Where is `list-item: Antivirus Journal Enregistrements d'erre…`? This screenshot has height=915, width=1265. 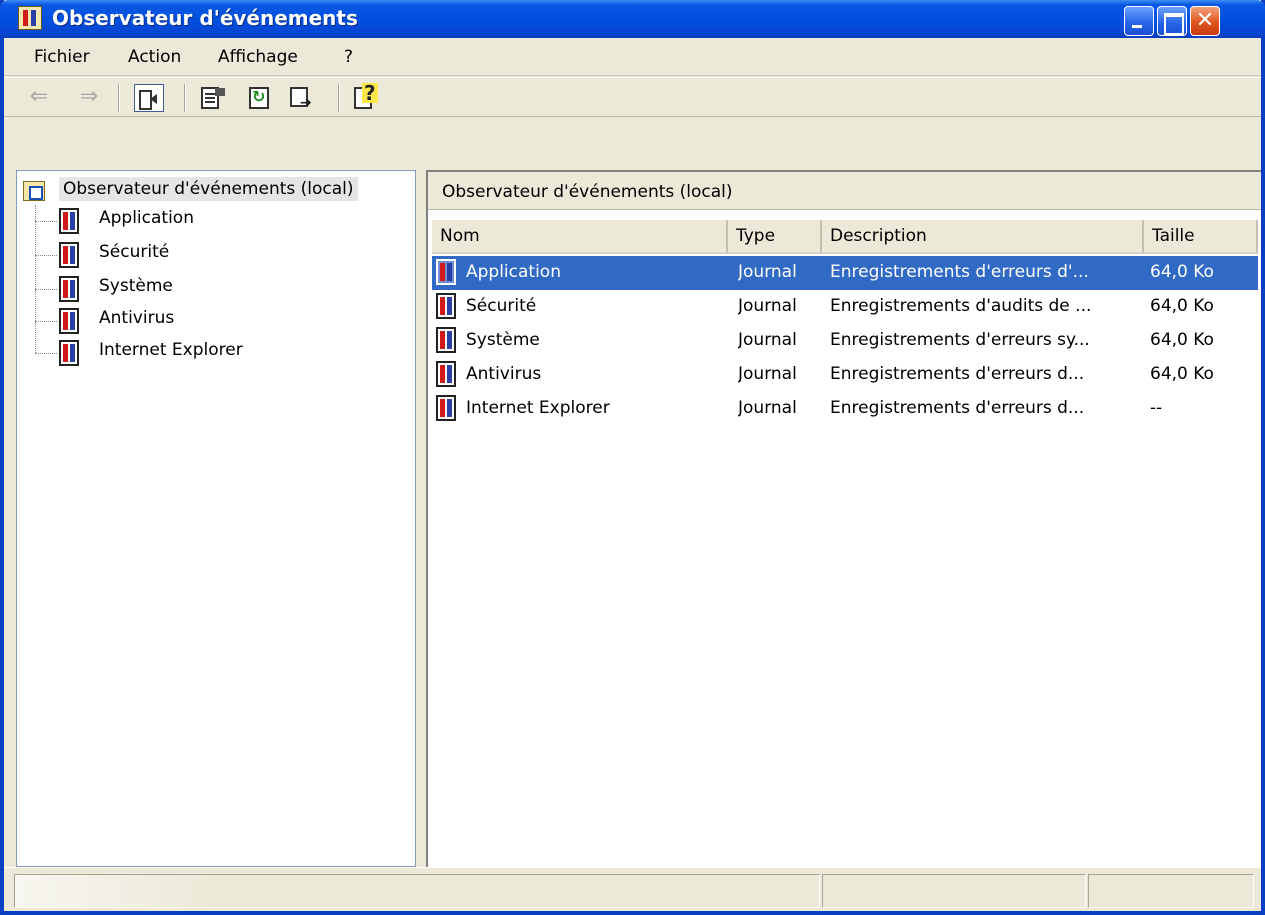 list-item: Antivirus Journal Enregistrements d'erre… is located at coordinates (845, 375).